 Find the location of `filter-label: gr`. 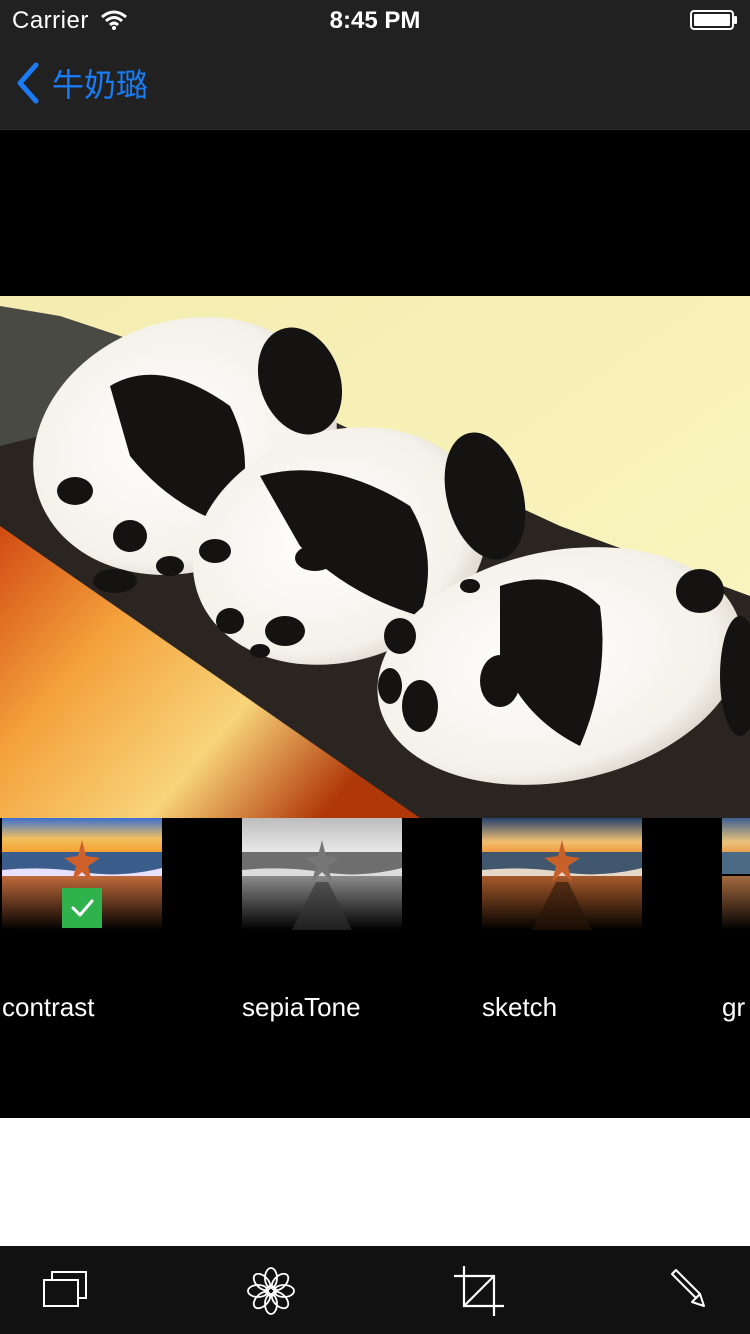

filter-label: gr is located at coordinates (734, 1007).